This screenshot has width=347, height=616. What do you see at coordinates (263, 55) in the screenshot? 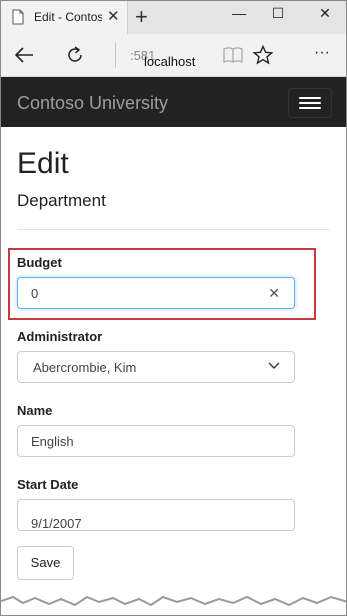
I see `favorite-star-icon` at bounding box center [263, 55].